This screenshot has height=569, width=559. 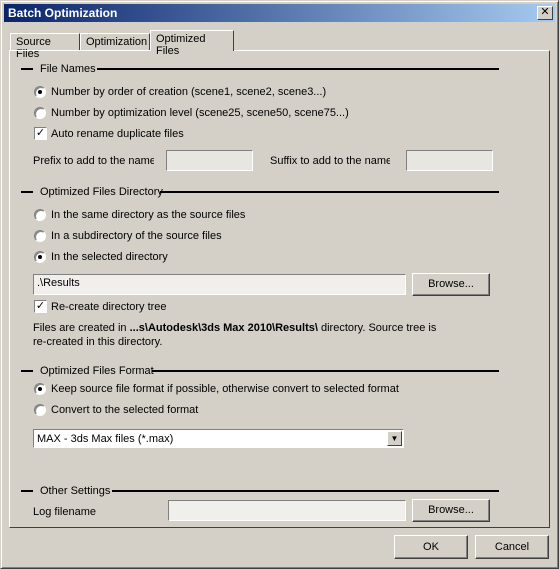 What do you see at coordinates (287, 510) in the screenshot?
I see `log-filename-input` at bounding box center [287, 510].